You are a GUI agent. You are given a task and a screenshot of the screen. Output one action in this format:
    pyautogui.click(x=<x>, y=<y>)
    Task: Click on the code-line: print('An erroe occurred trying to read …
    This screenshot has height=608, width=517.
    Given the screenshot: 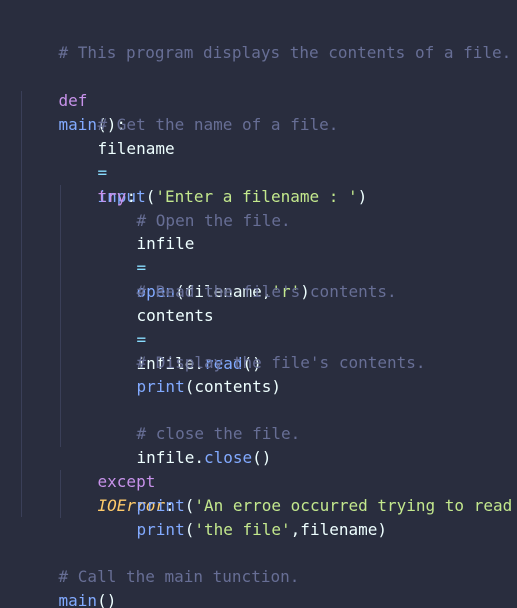 What is the action you would take?
    pyautogui.click(x=307, y=492)
    